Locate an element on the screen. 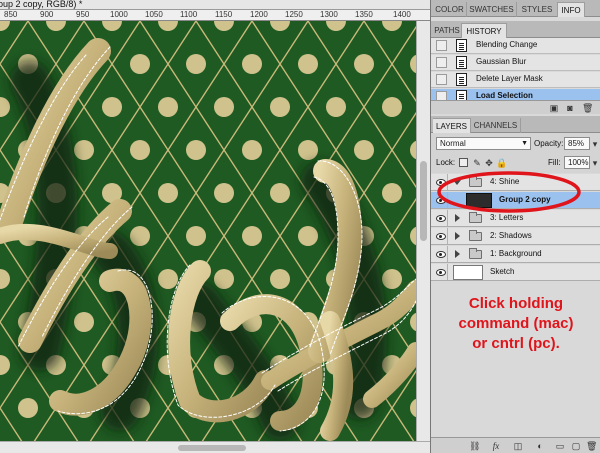  tab-layers: LAYERS is located at coordinates (452, 125).